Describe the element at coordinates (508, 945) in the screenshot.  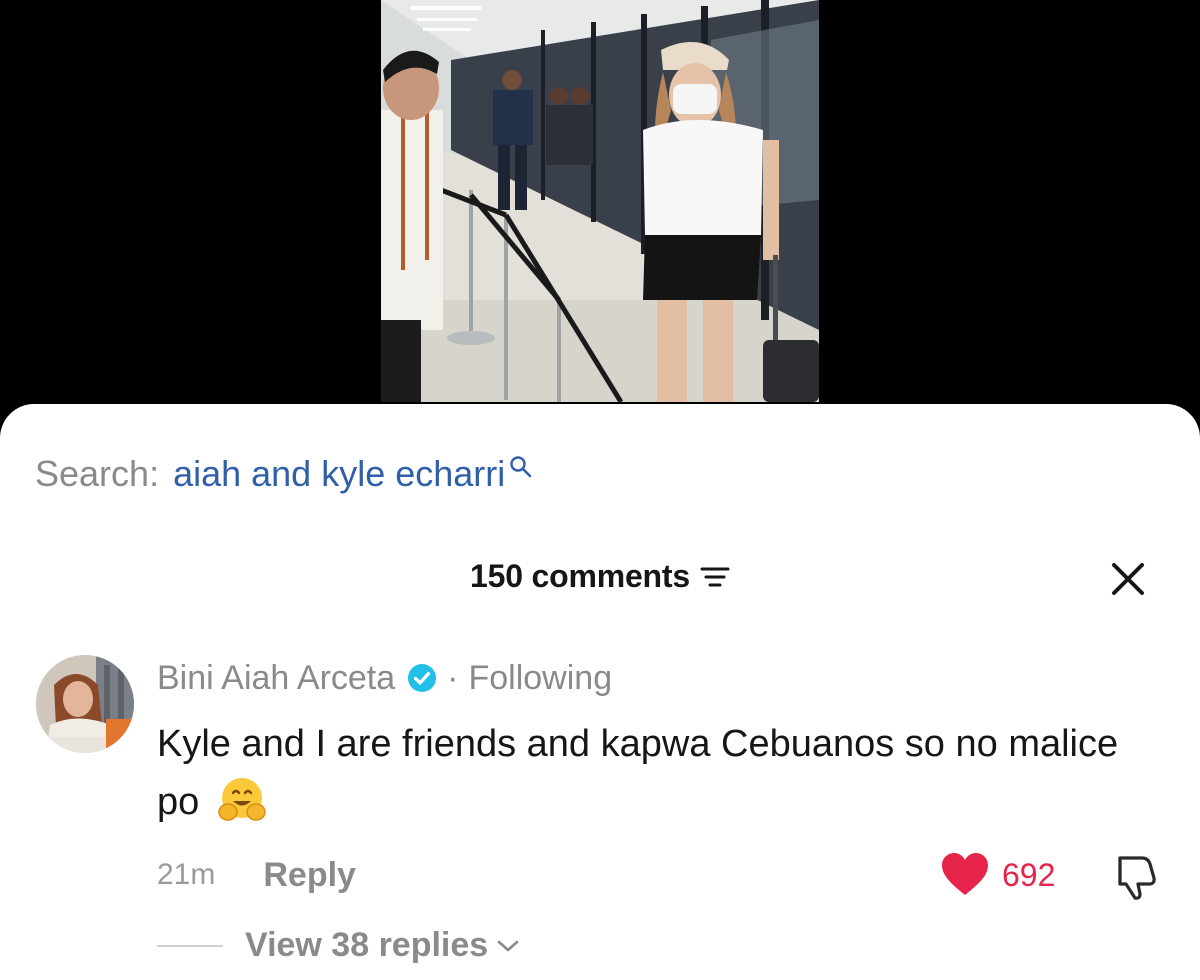
I see `chevron-down-icon` at that location.